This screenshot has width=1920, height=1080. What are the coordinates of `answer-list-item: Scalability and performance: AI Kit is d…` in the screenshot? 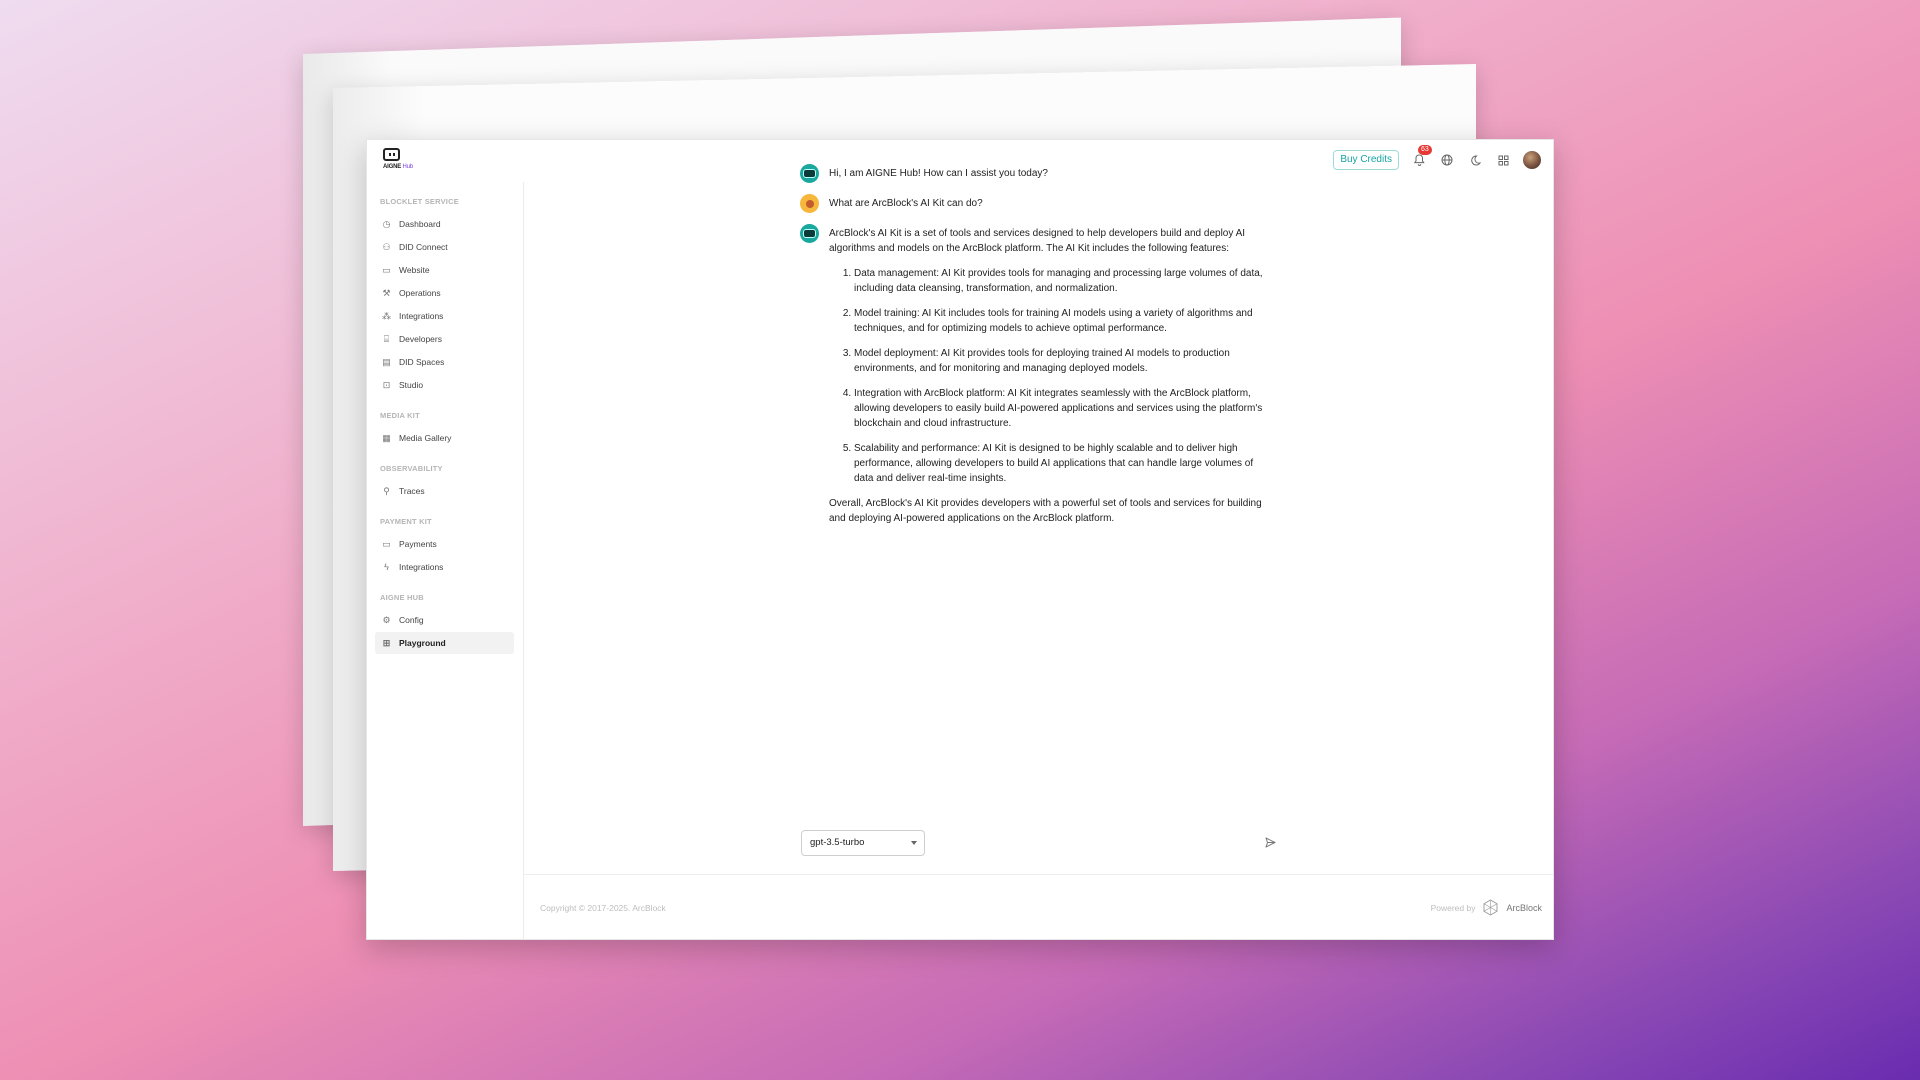 It's located at (1061, 463).